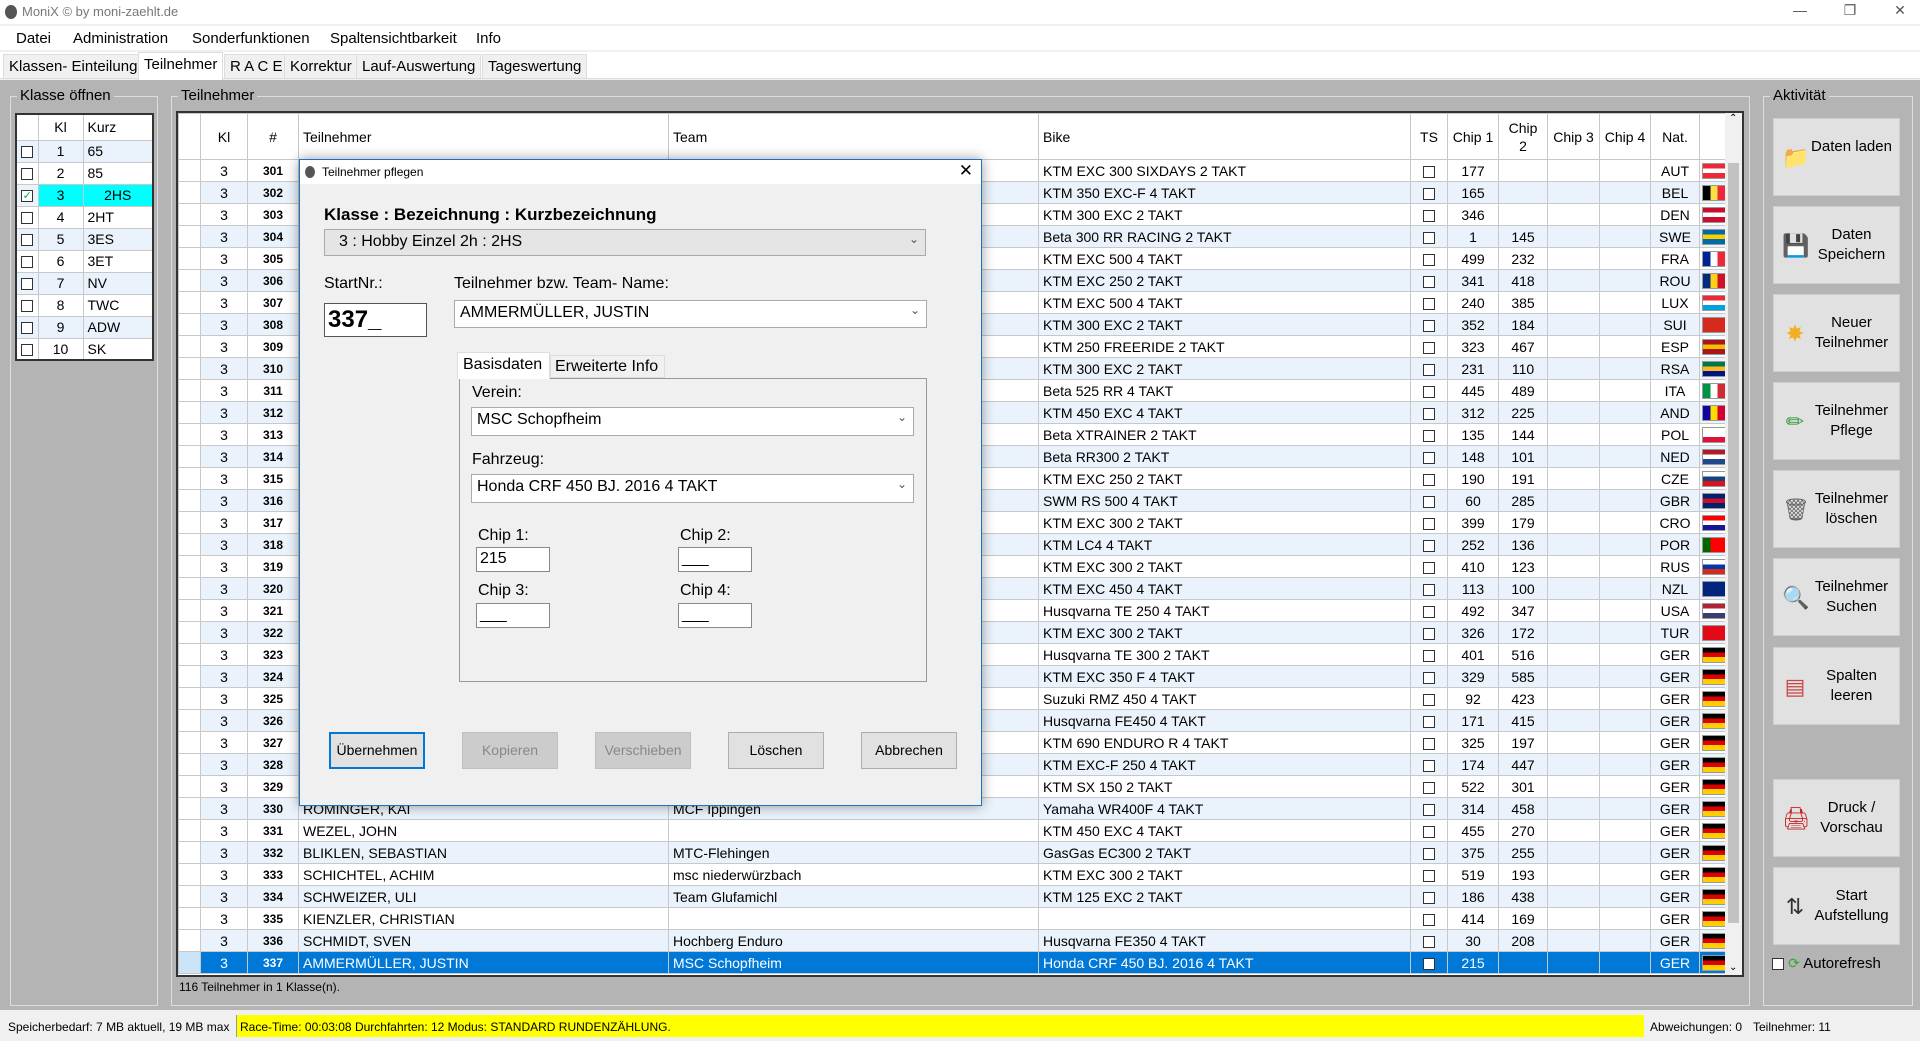 The height and width of the screenshot is (1041, 1920). I want to click on chip1-input: 215, so click(513, 559).